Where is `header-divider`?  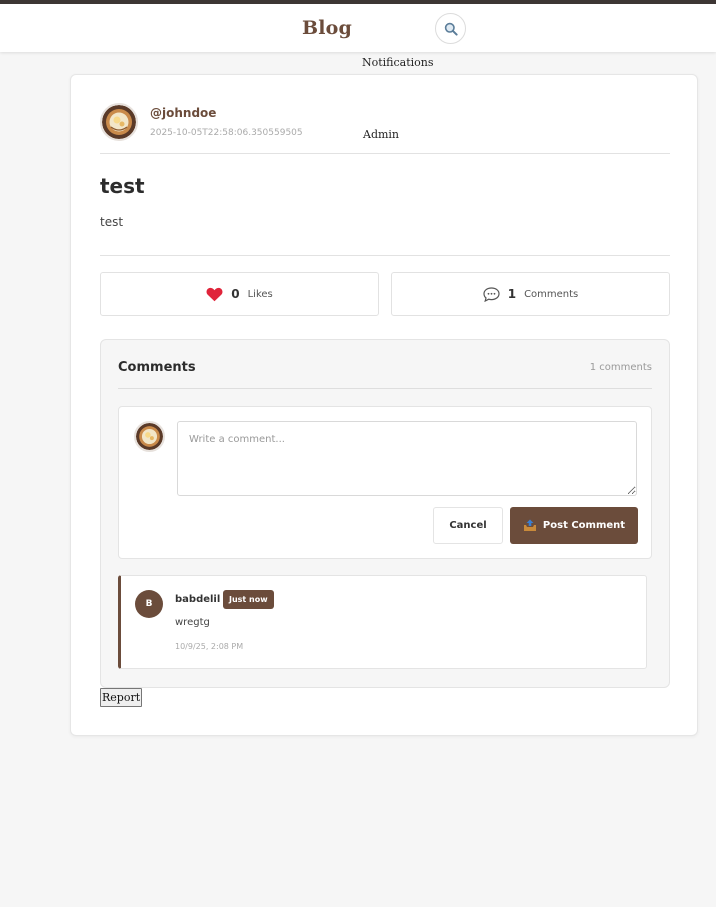 header-divider is located at coordinates (385, 153).